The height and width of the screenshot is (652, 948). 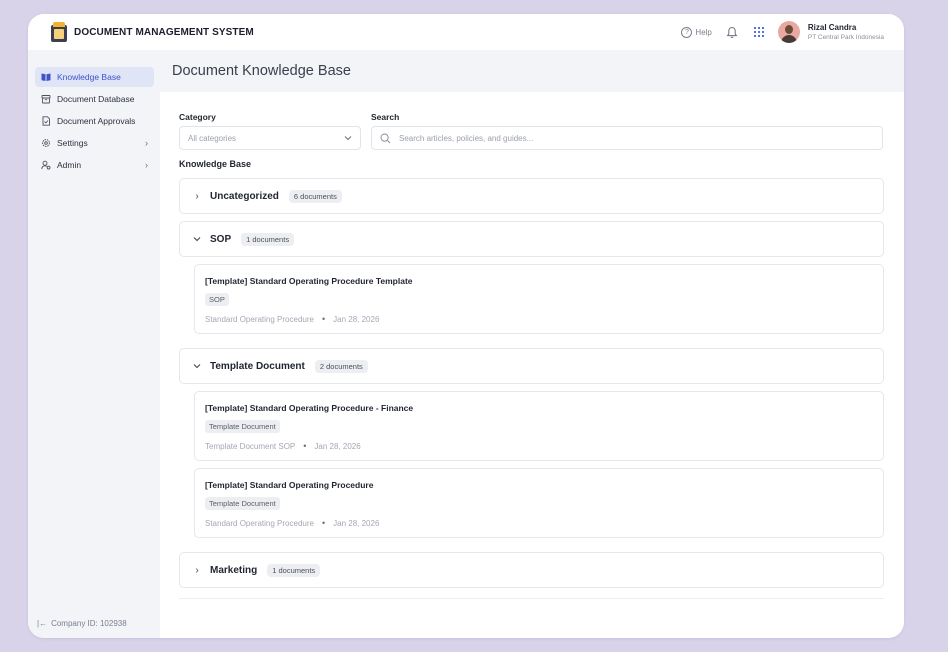 What do you see at coordinates (89, 623) in the screenshot?
I see `company-id-label: Company ID: 102938` at bounding box center [89, 623].